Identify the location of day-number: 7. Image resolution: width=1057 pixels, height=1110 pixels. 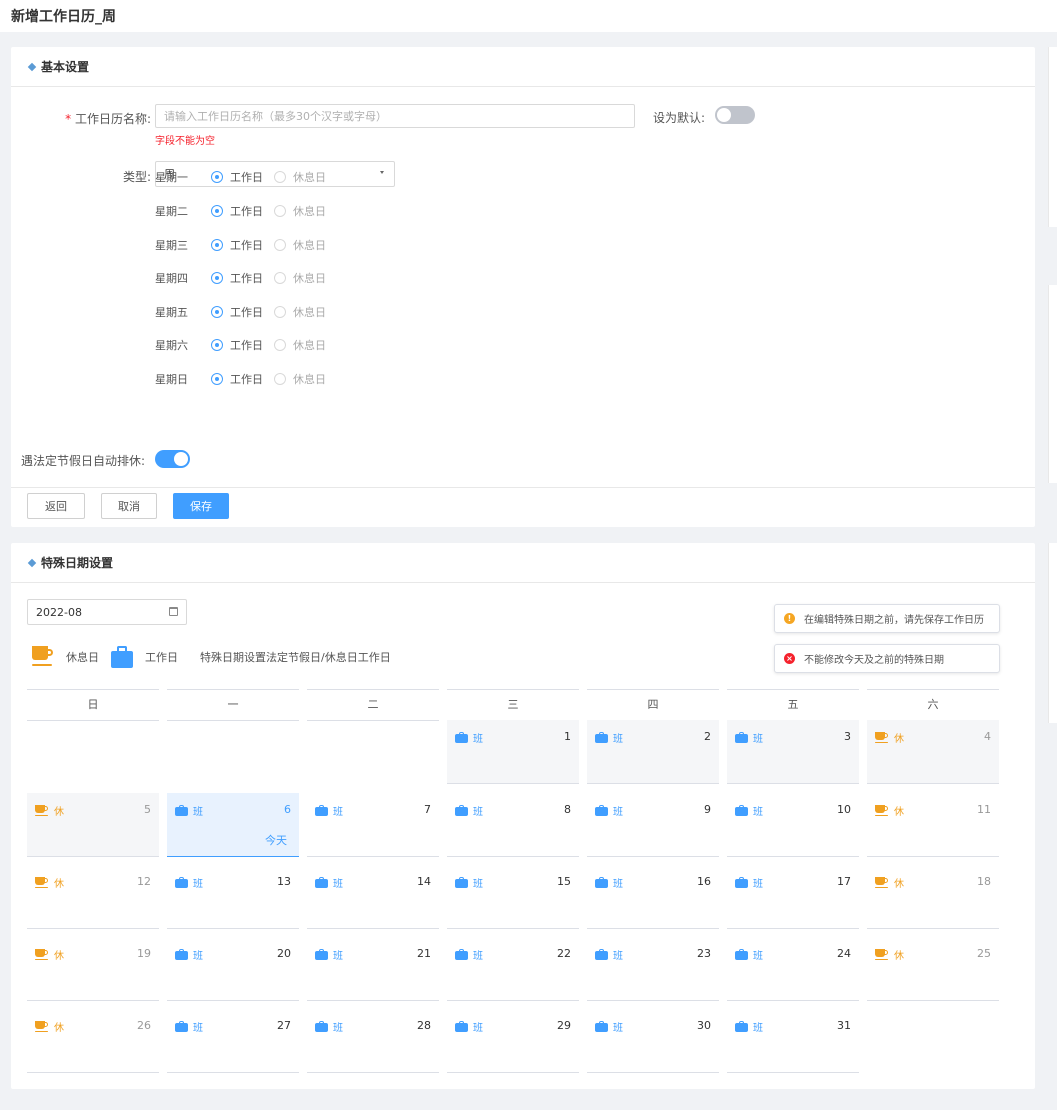
(427, 809).